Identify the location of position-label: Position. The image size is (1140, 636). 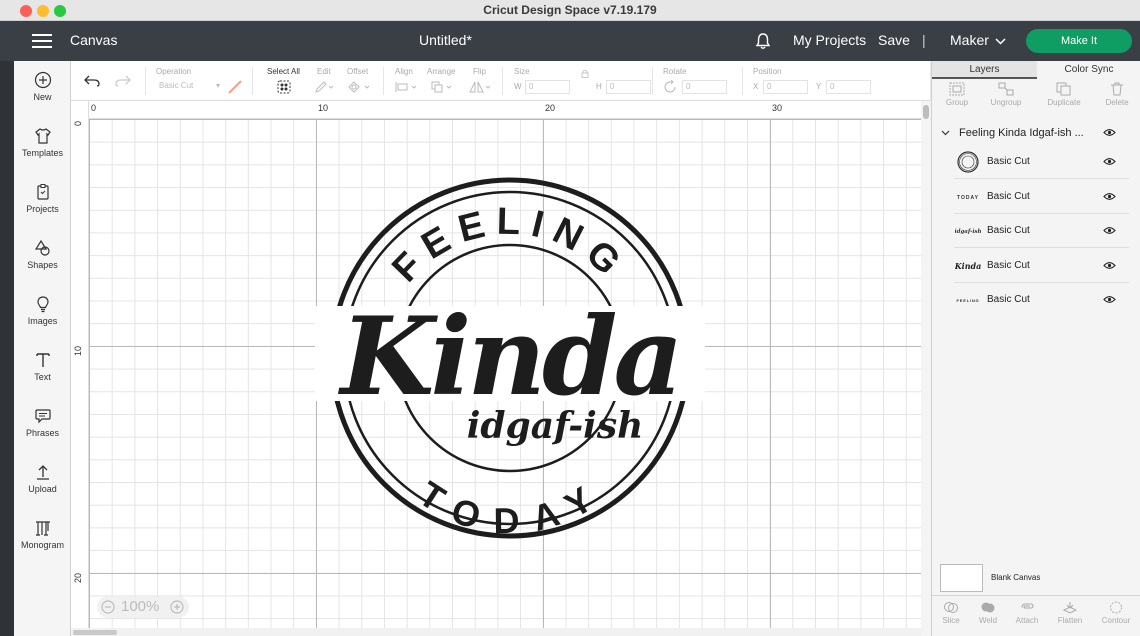
(767, 71).